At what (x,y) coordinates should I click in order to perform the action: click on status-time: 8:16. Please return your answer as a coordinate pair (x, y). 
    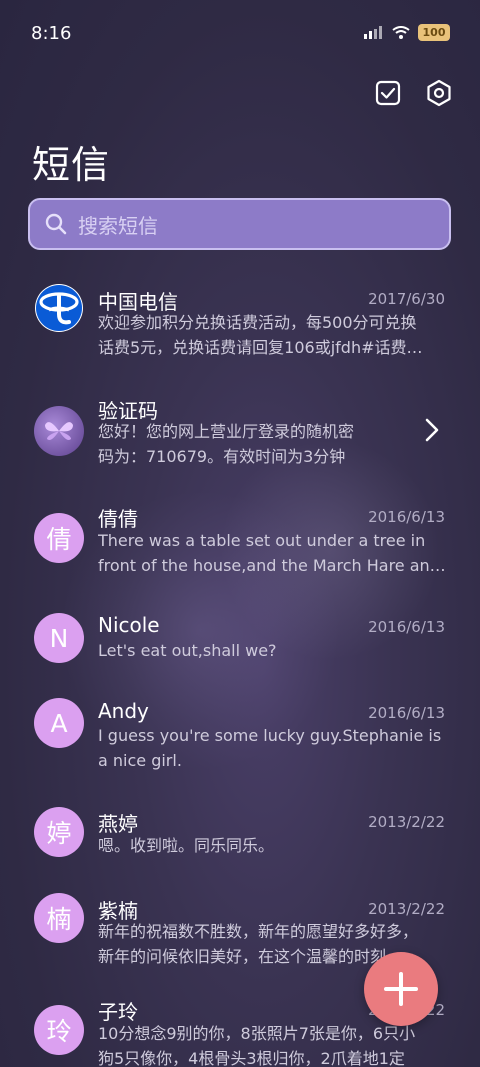
    Looking at the image, I should click on (51, 33).